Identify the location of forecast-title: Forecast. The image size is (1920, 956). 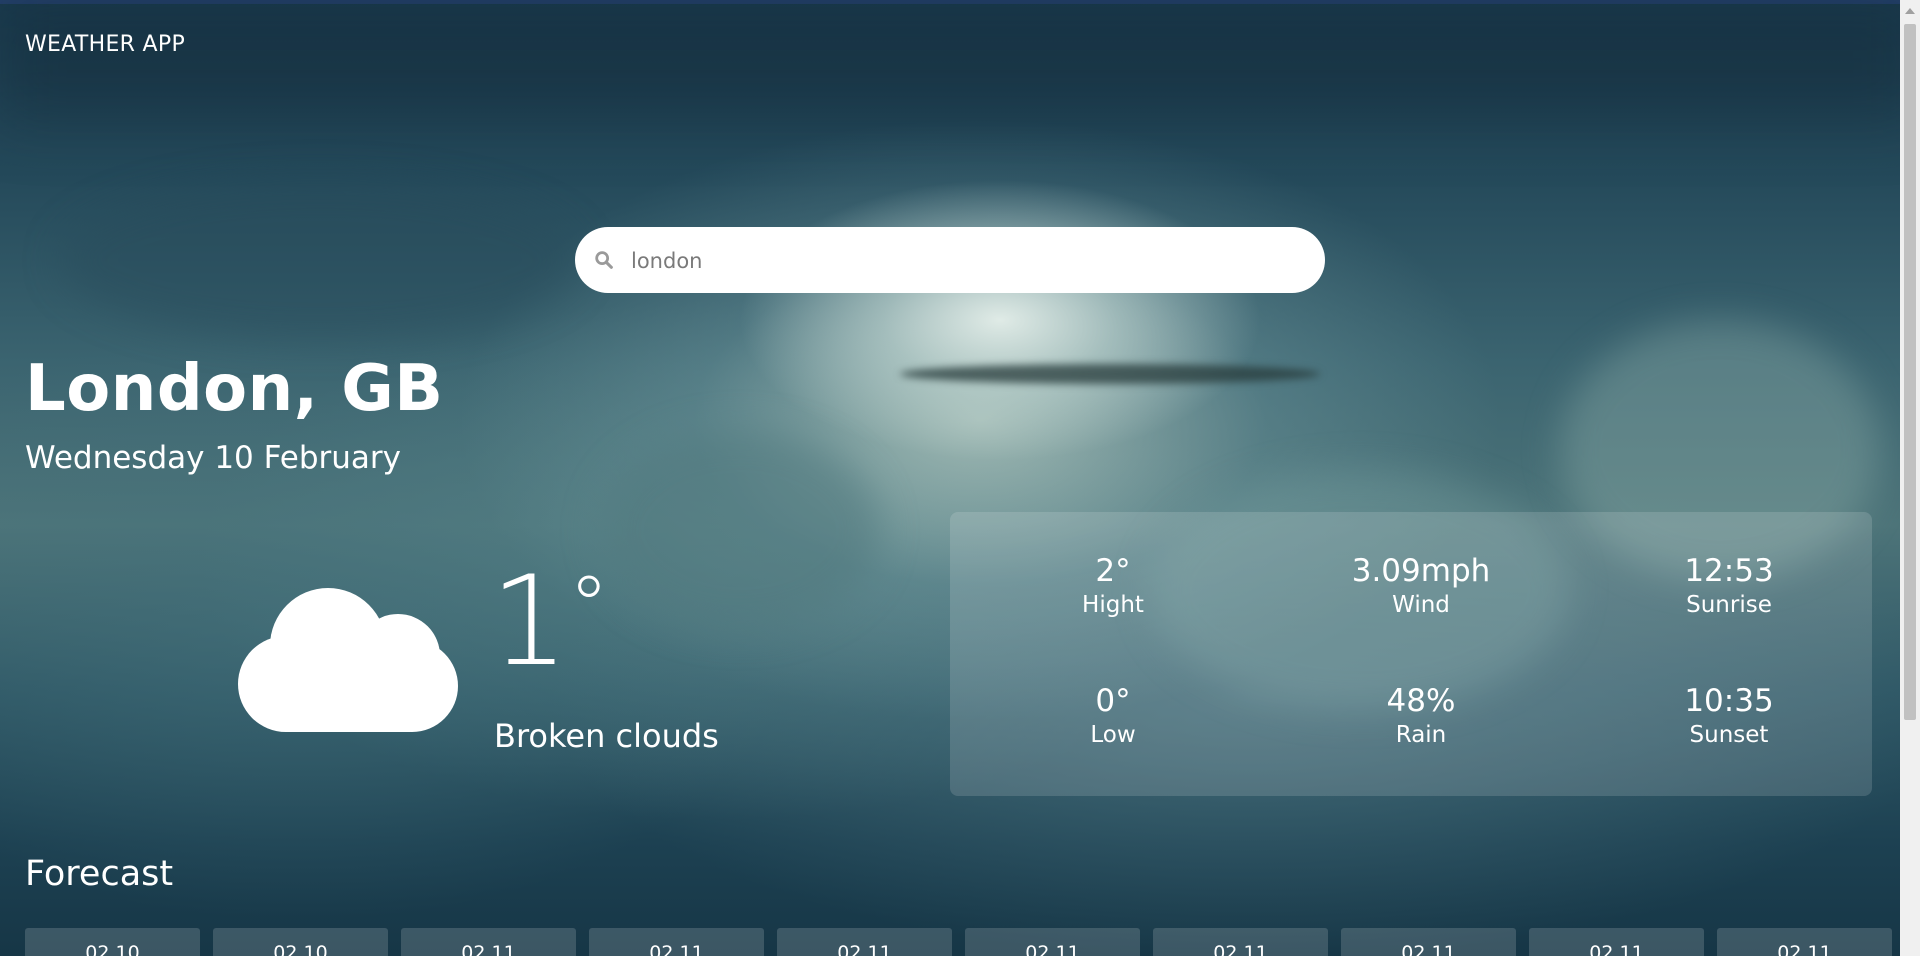
(99, 874).